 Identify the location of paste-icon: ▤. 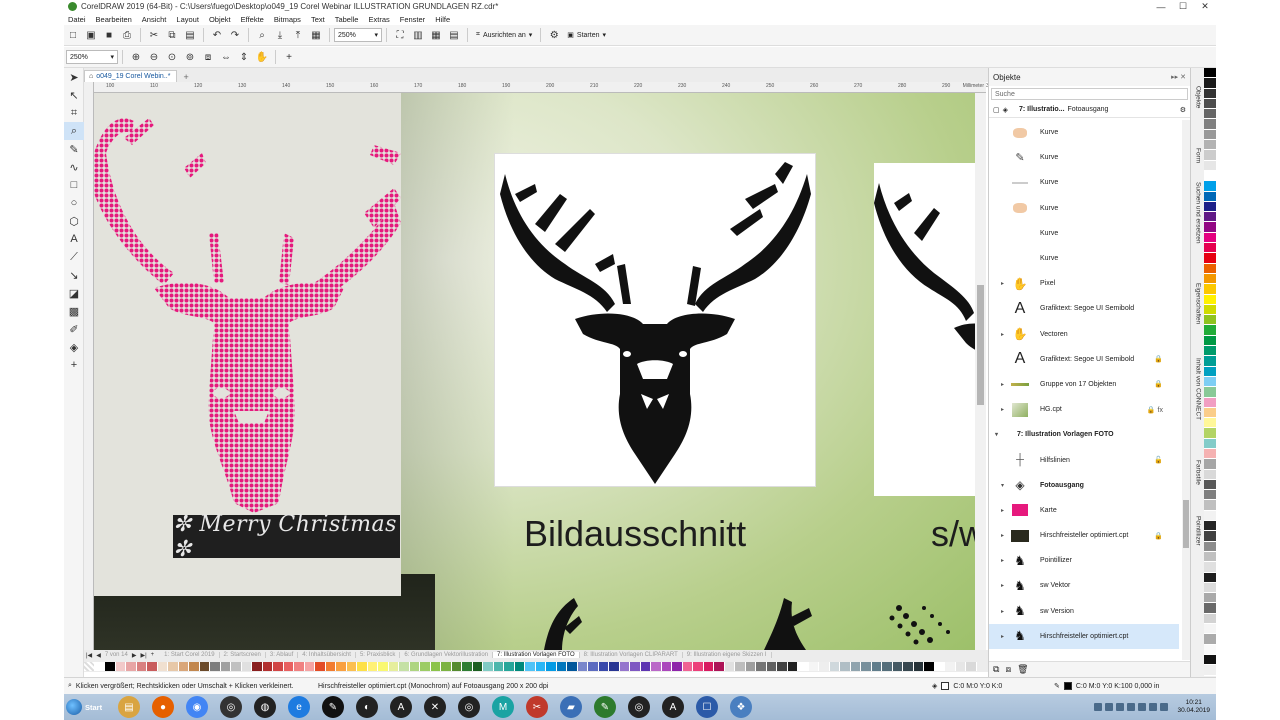
(190, 35).